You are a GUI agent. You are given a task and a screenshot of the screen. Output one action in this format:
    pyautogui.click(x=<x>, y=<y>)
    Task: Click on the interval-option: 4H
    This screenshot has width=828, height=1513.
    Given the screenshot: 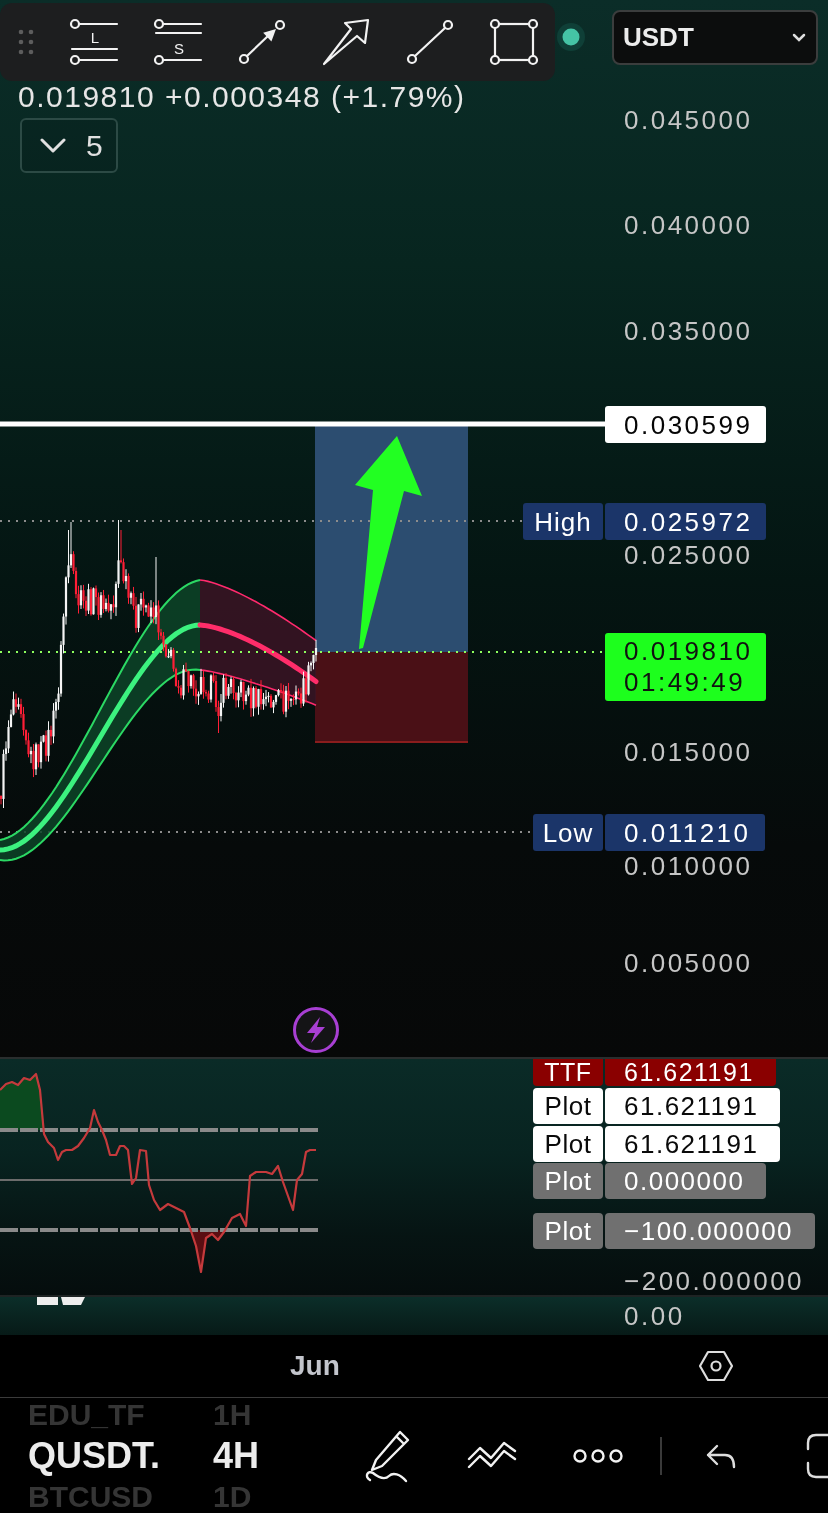 What is the action you would take?
    pyautogui.click(x=236, y=1455)
    